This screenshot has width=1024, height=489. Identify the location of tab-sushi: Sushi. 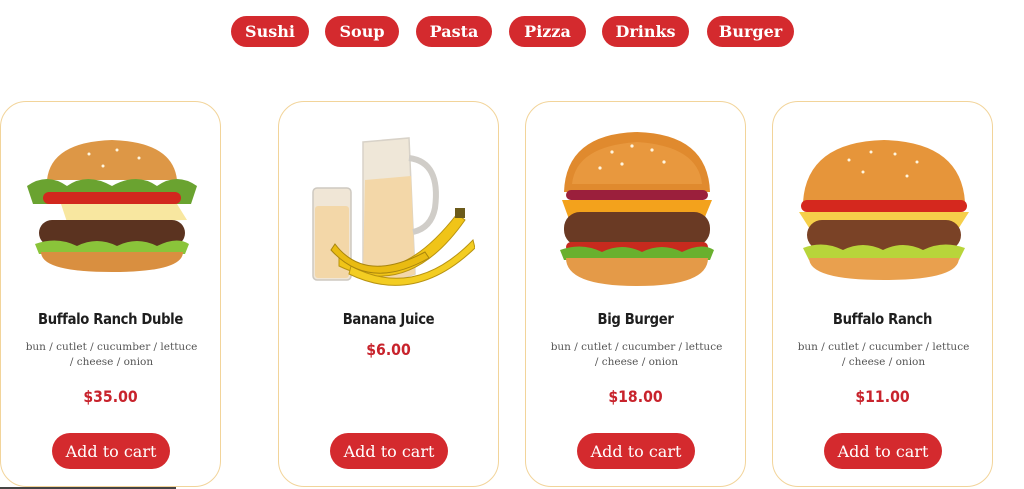
(270, 31).